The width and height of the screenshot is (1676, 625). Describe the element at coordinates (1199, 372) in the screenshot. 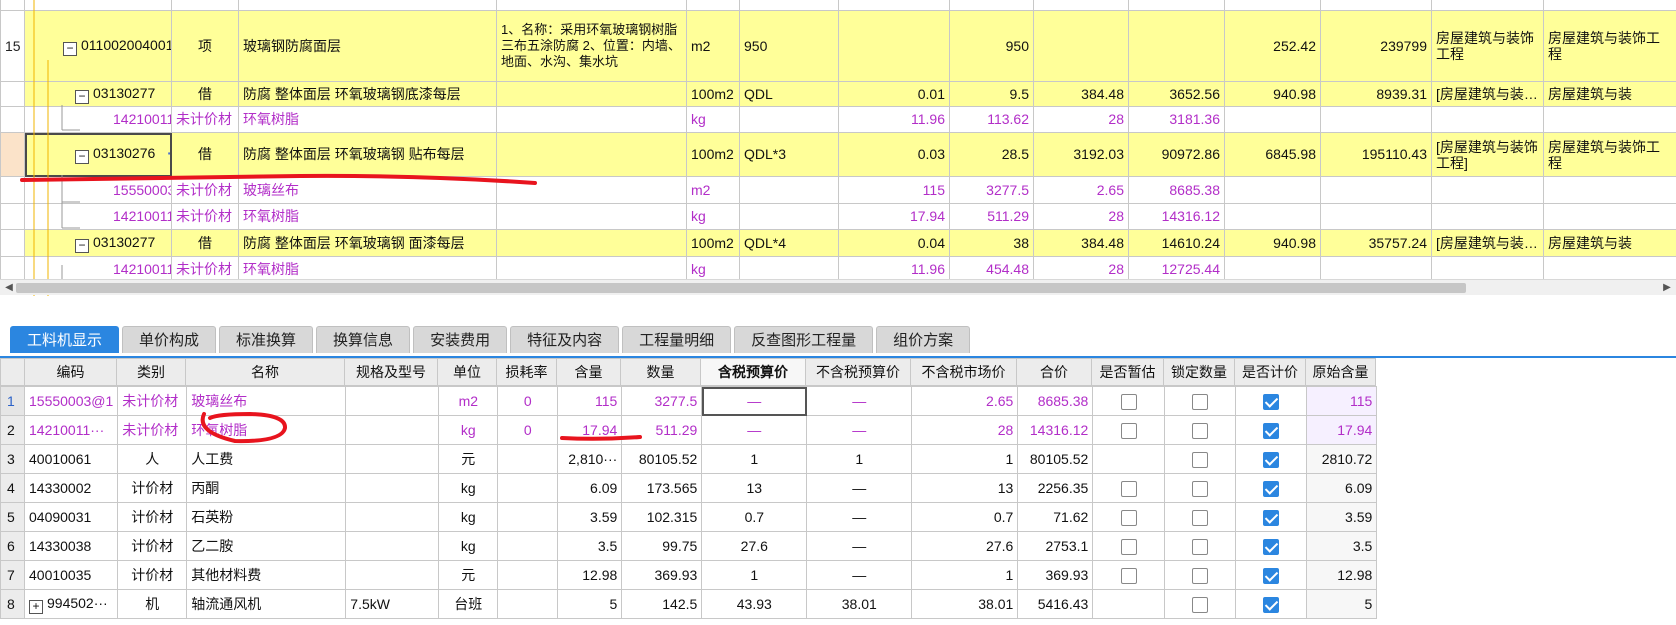

I see `header-lock-quantity: 锁定数量` at that location.